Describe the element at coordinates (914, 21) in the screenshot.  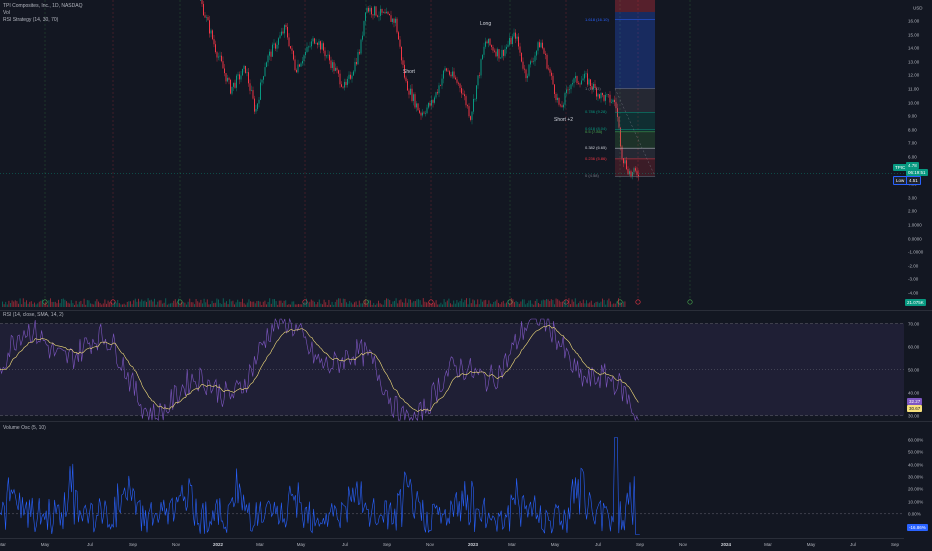
I see `price-tick: 16.00` at that location.